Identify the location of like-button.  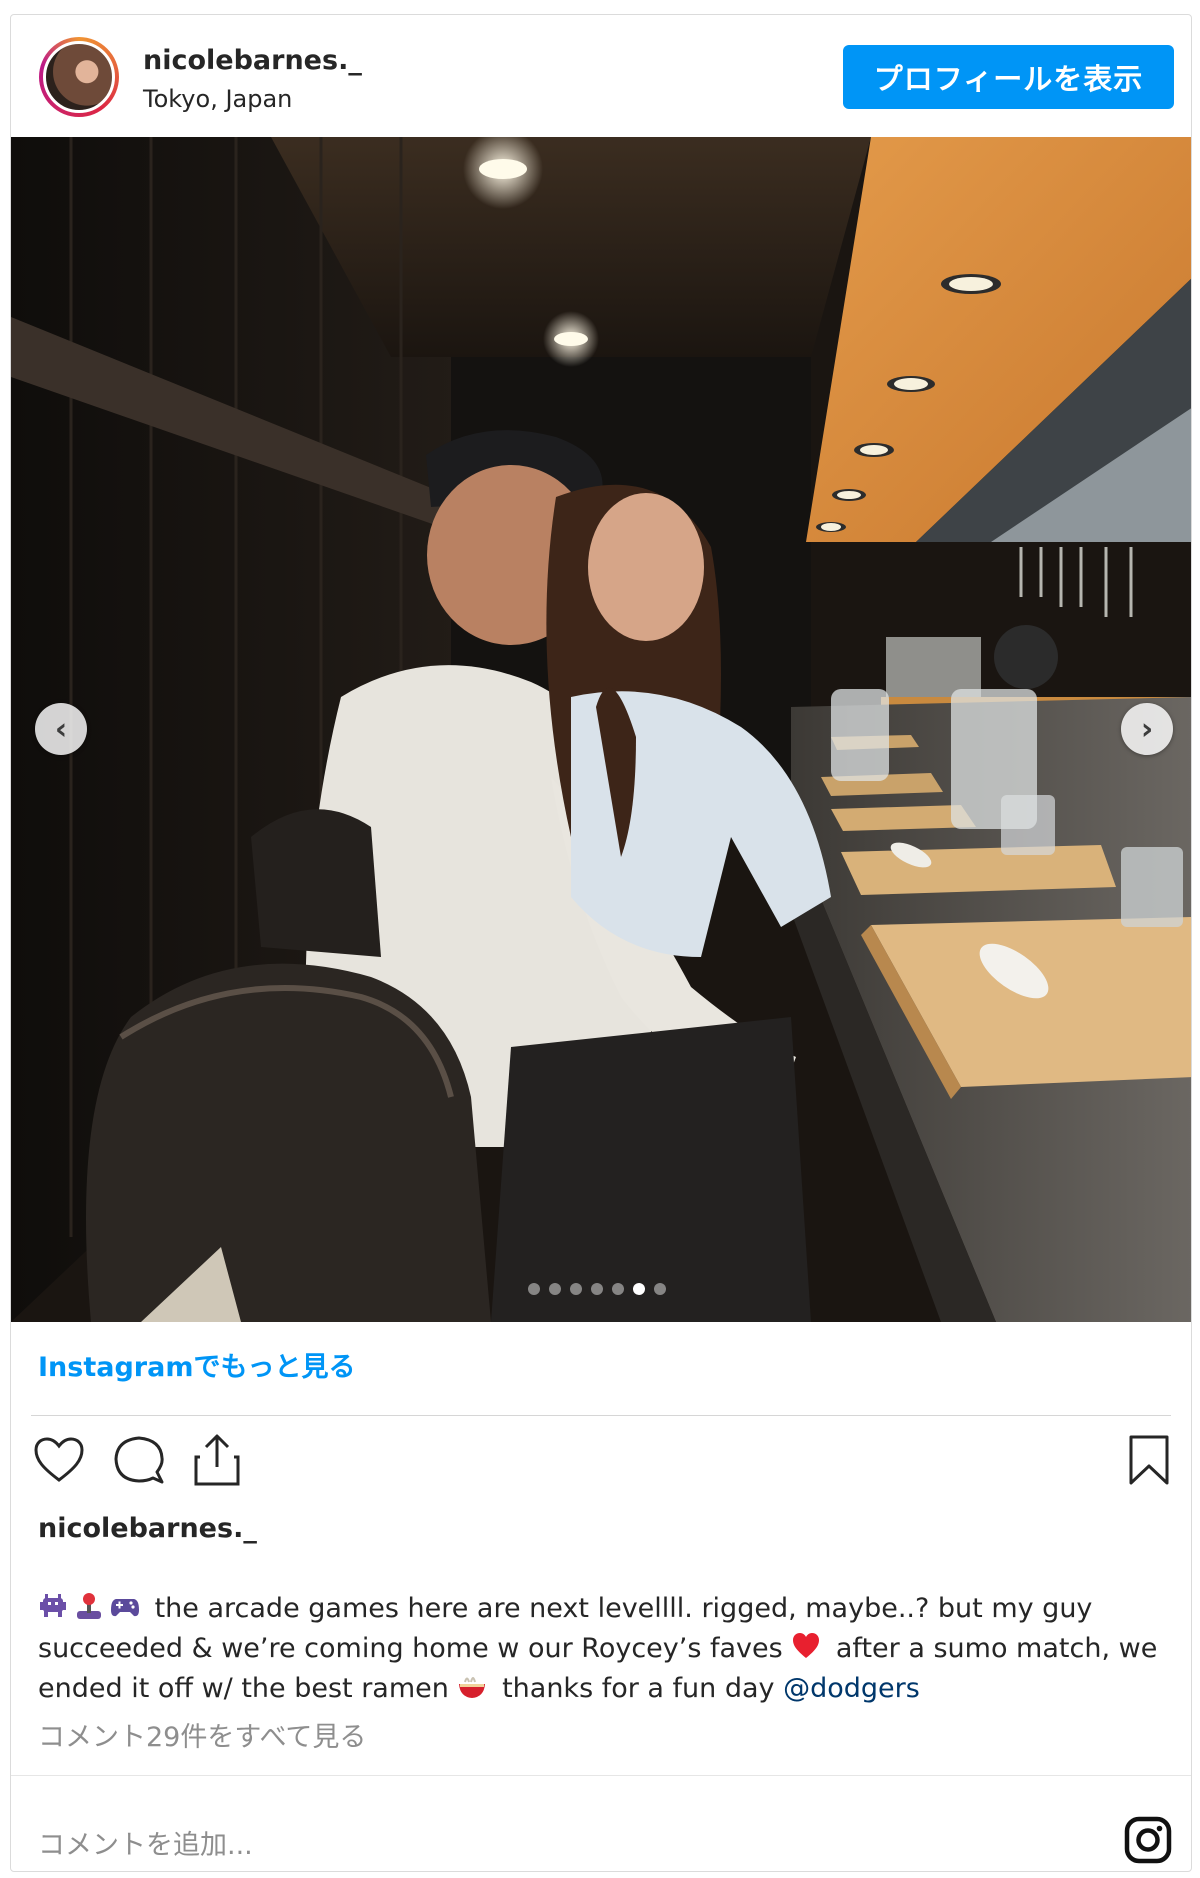
(59, 1460).